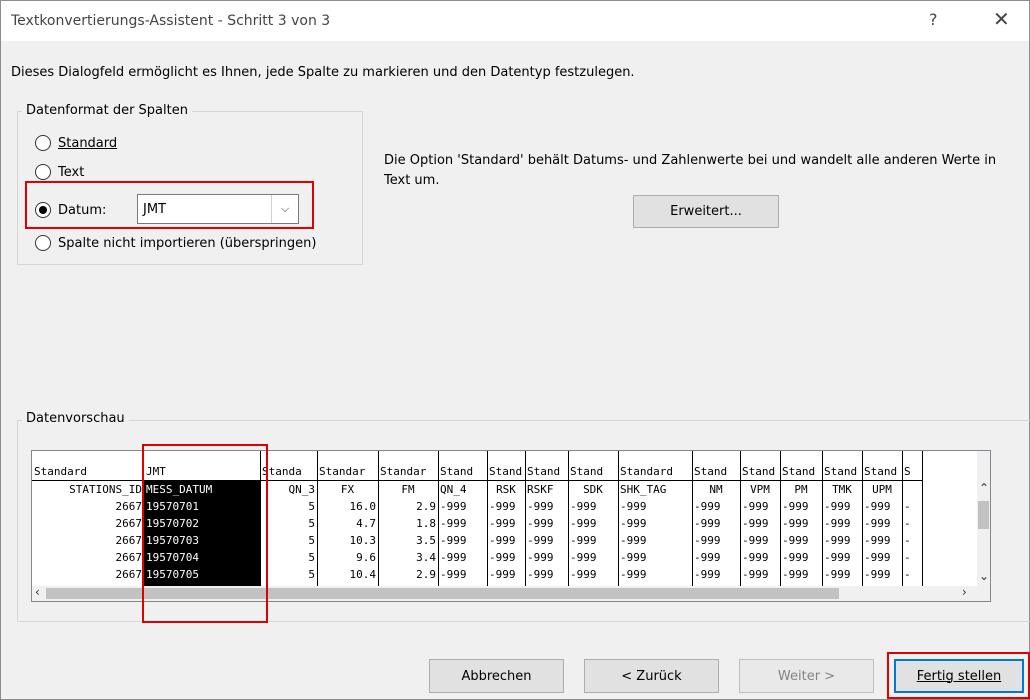 This screenshot has height=700, width=1030. I want to click on preview-column: Stand RSK -999 -999 -999 -999 -999, so click(506, 518).